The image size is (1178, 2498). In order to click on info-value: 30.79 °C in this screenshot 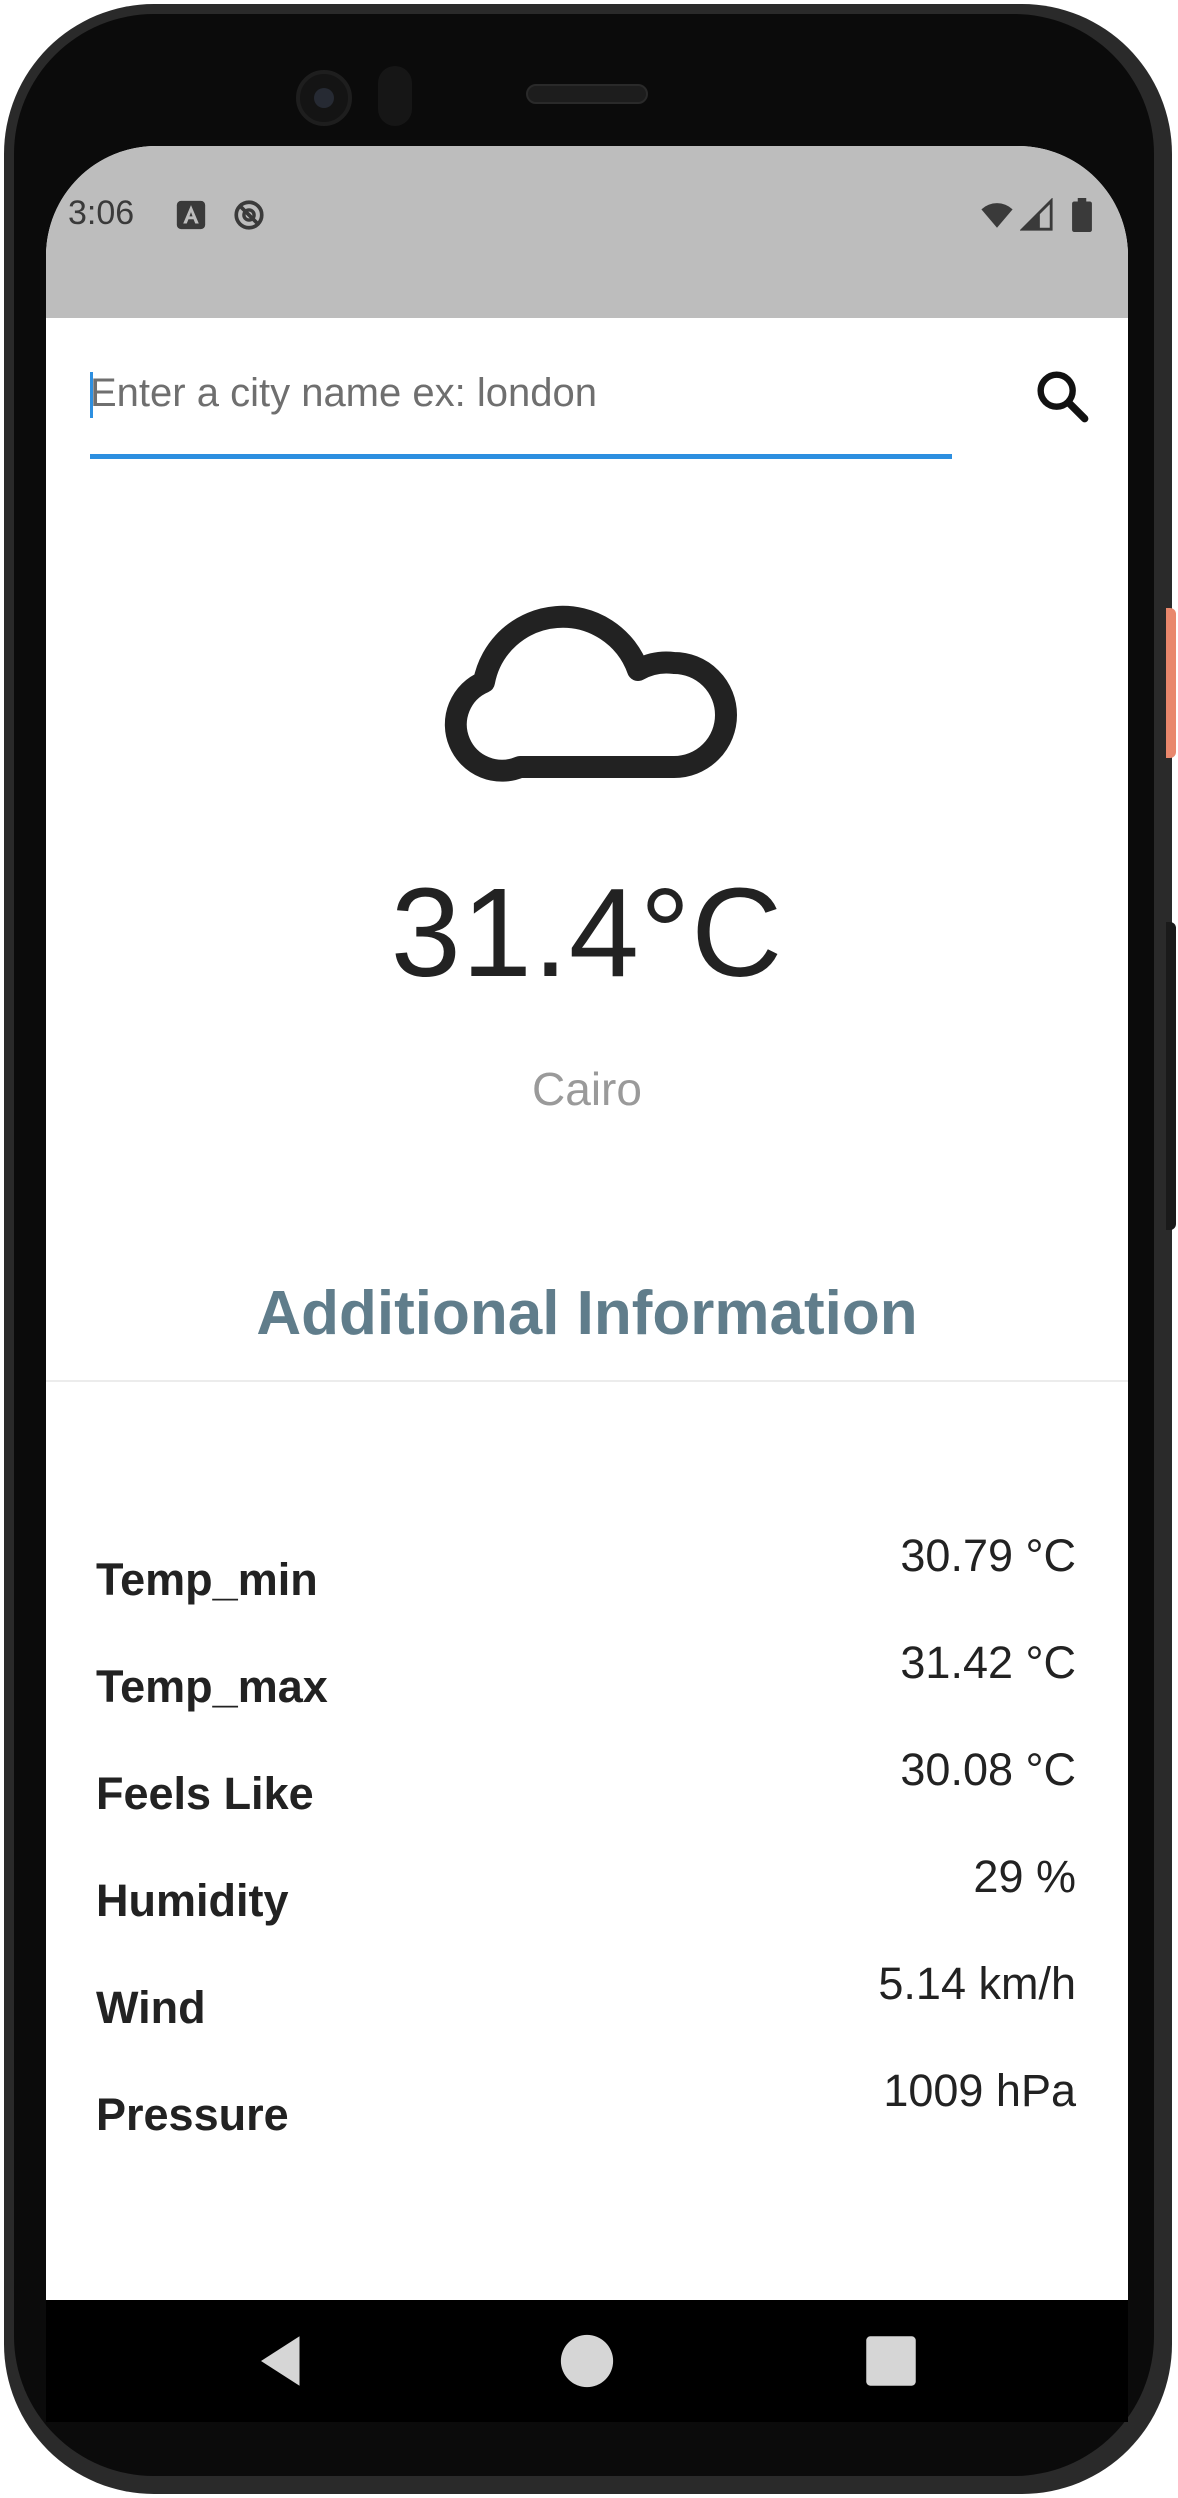, I will do `click(988, 1555)`.